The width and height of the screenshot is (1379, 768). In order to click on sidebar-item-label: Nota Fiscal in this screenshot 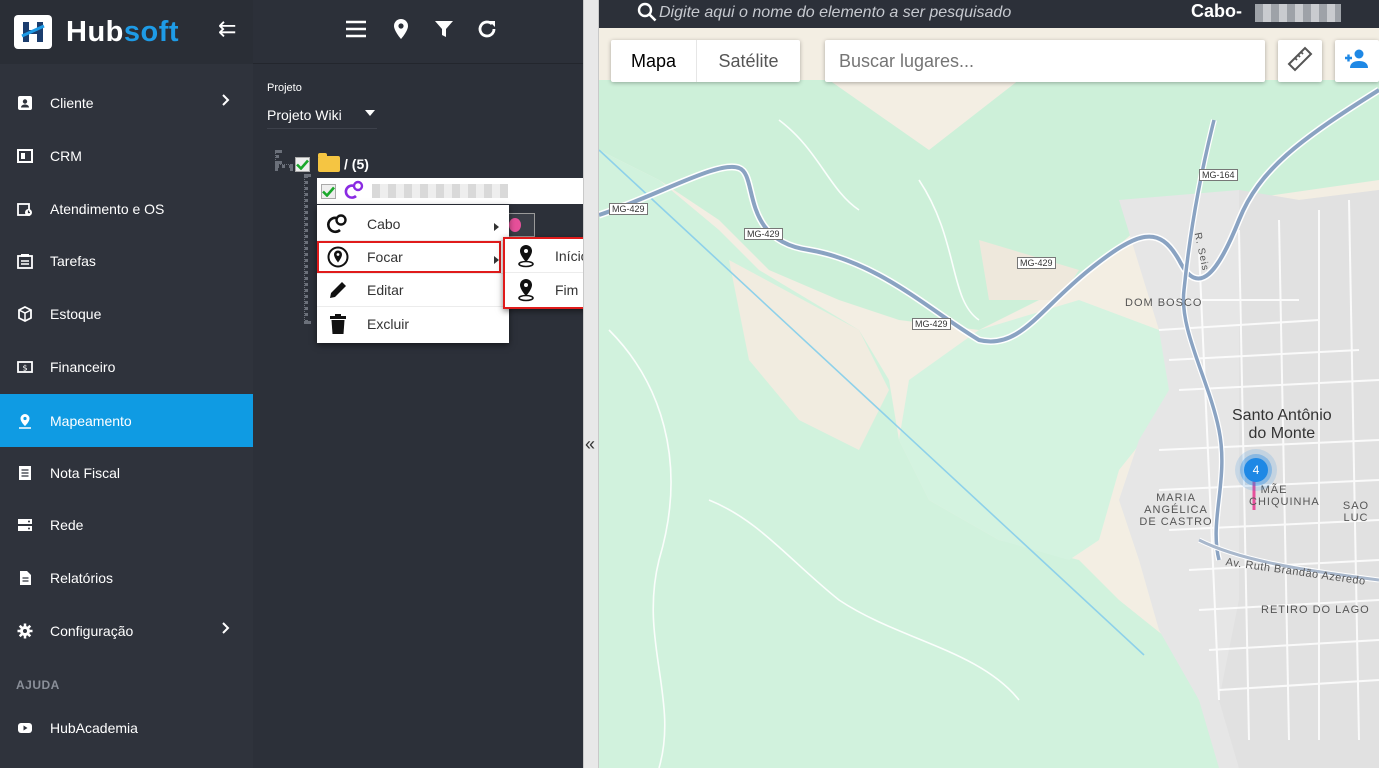, I will do `click(85, 472)`.